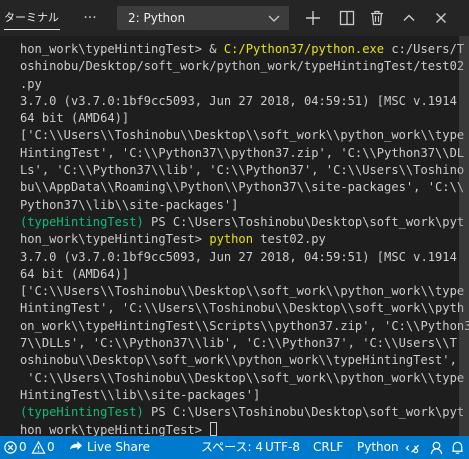  I want to click on terminal-text: Python37\\lib\\site-packages'], so click(129, 204).